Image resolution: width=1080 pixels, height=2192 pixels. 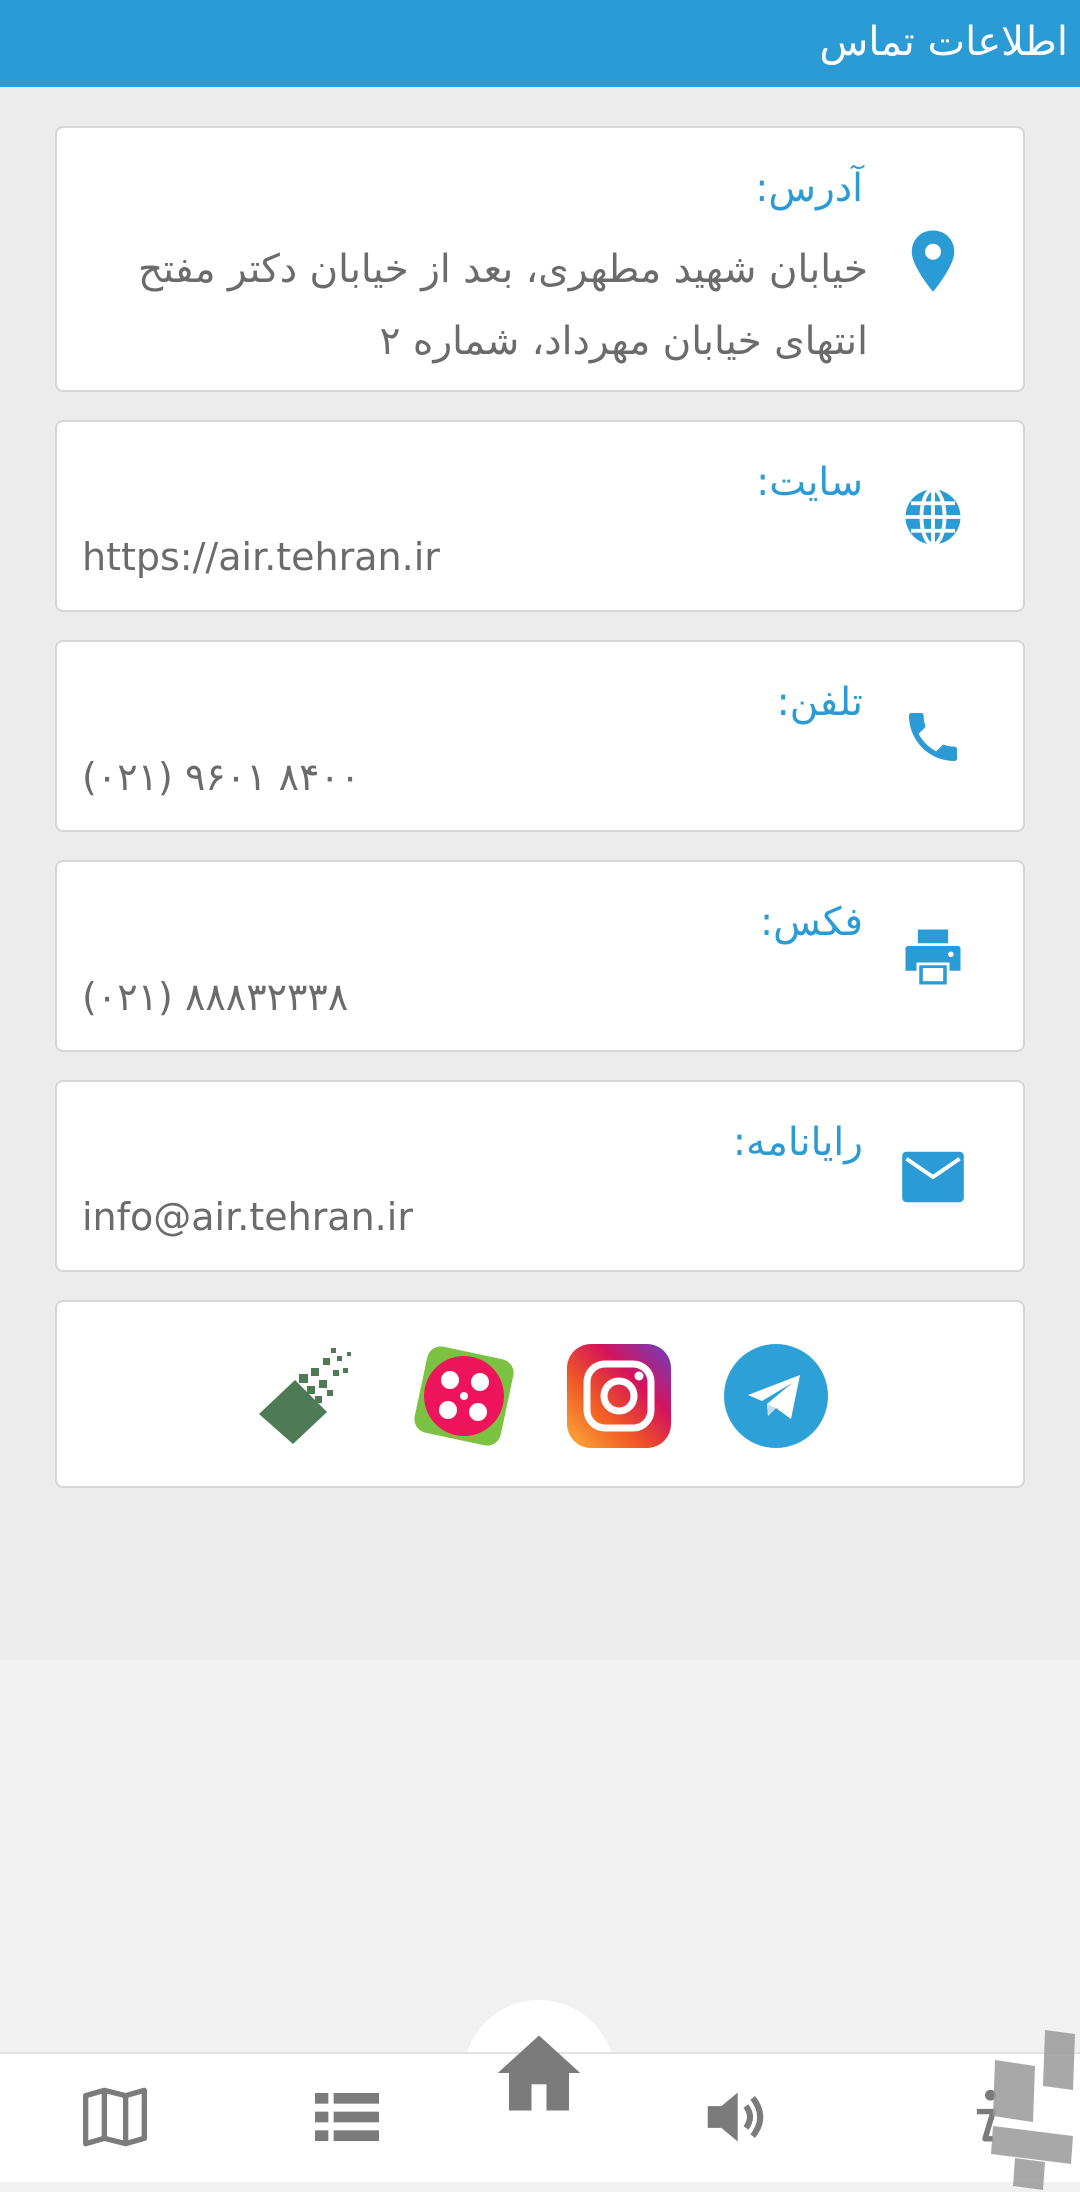 I want to click on globe-icon, so click(x=933, y=517).